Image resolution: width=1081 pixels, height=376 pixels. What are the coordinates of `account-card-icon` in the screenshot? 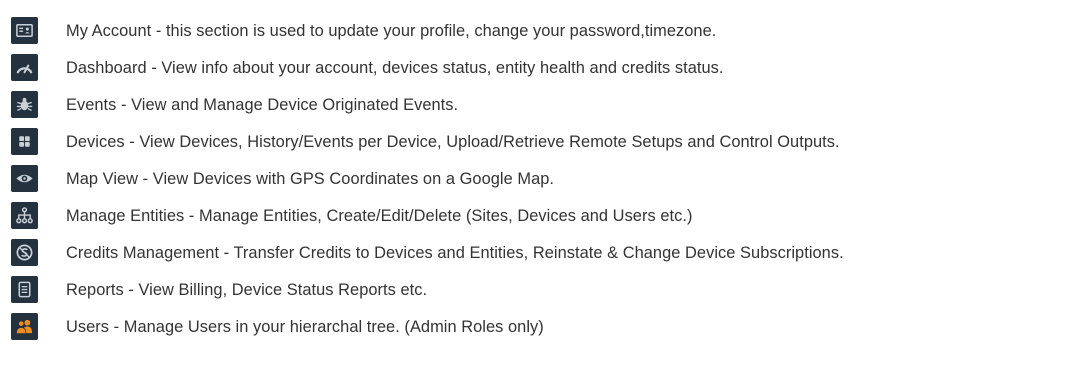 It's located at (24, 30).